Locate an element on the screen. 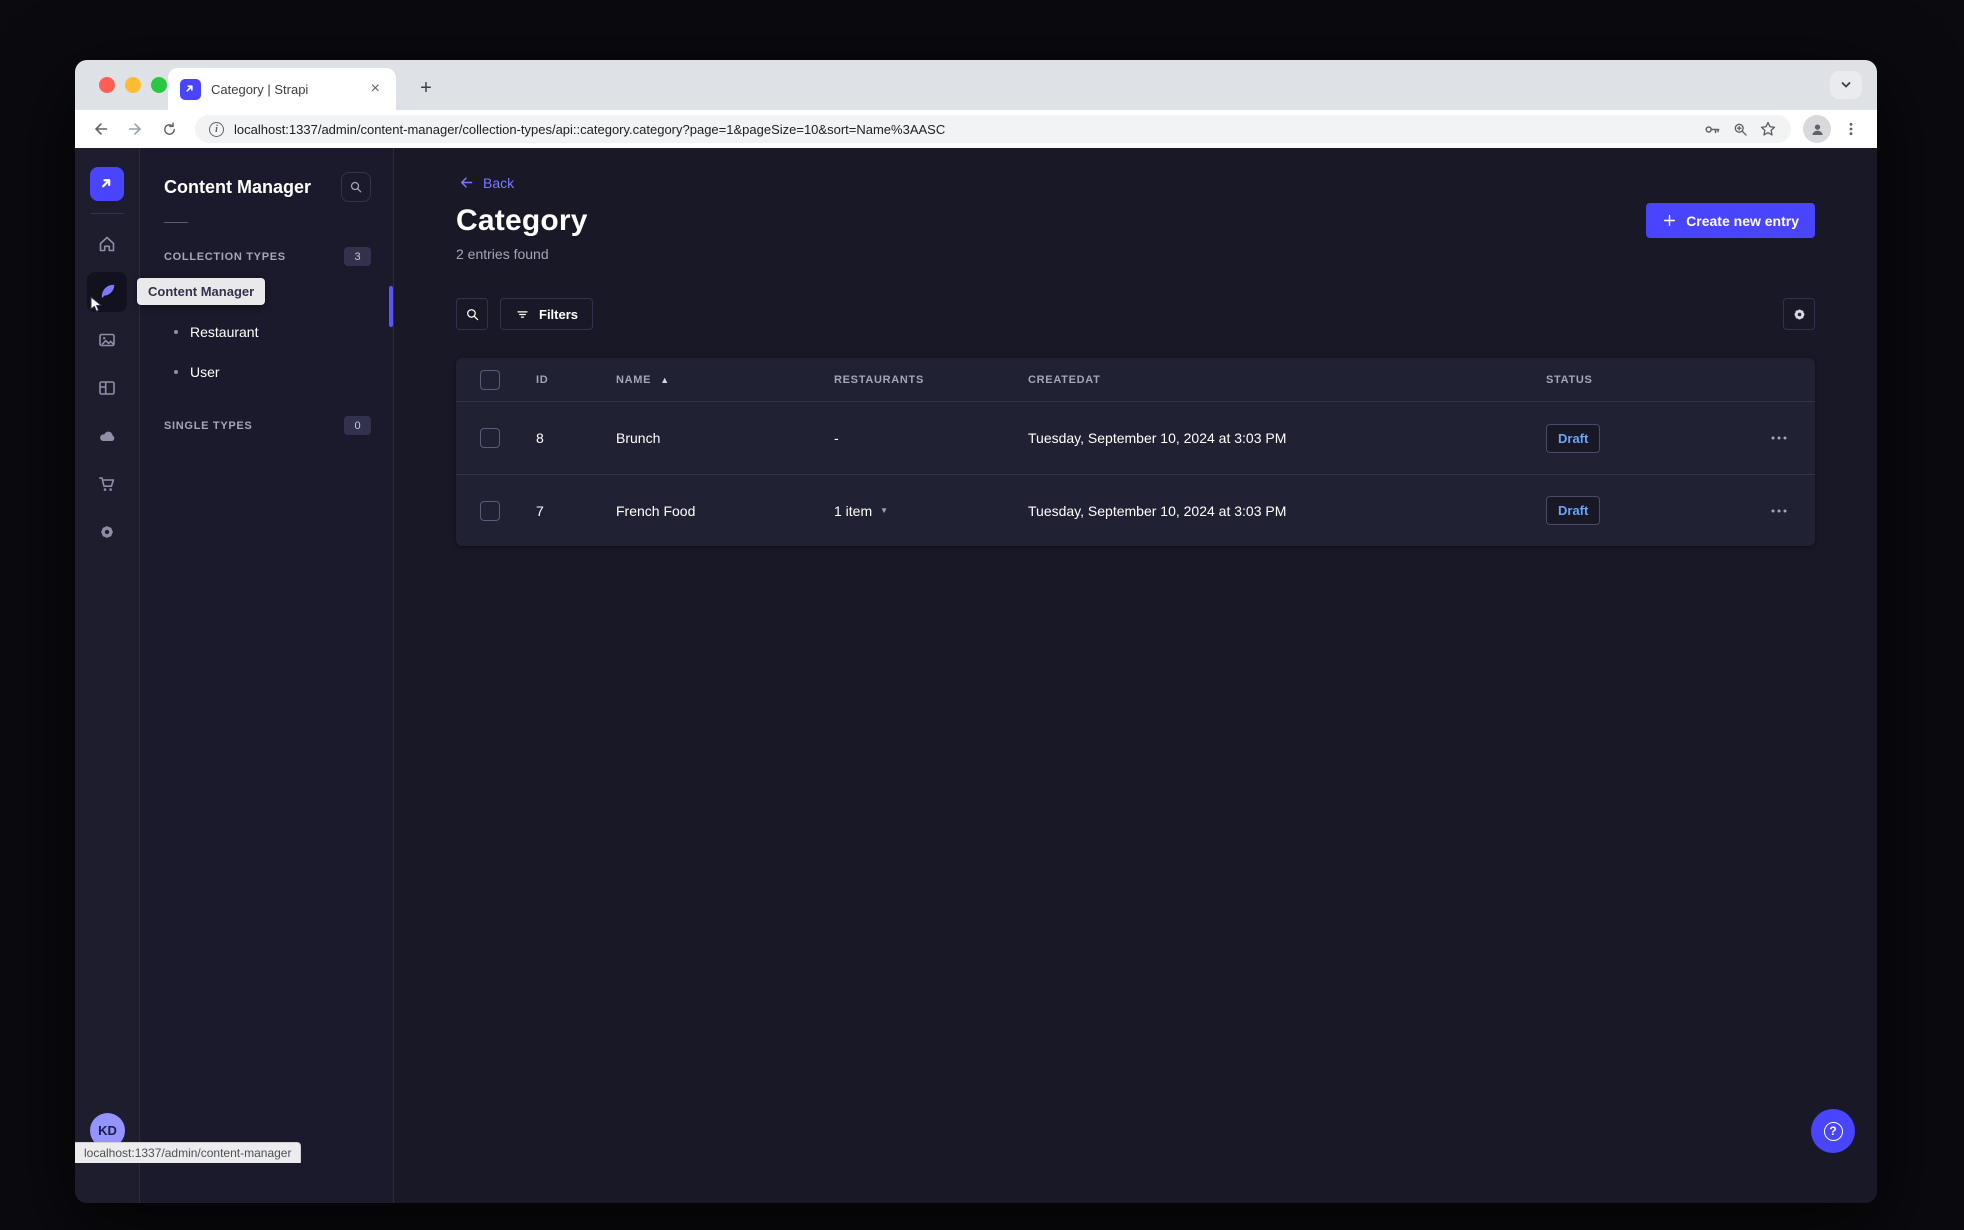 This screenshot has height=1230, width=1964. zoom-window-button is located at coordinates (159, 85).